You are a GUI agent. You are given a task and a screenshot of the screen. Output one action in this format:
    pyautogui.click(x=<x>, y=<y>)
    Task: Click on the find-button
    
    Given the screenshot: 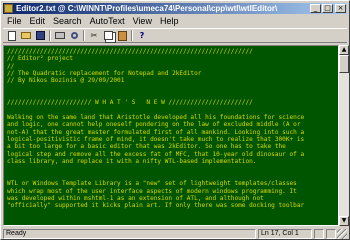 What is the action you would take?
    pyautogui.click(x=74, y=35)
    